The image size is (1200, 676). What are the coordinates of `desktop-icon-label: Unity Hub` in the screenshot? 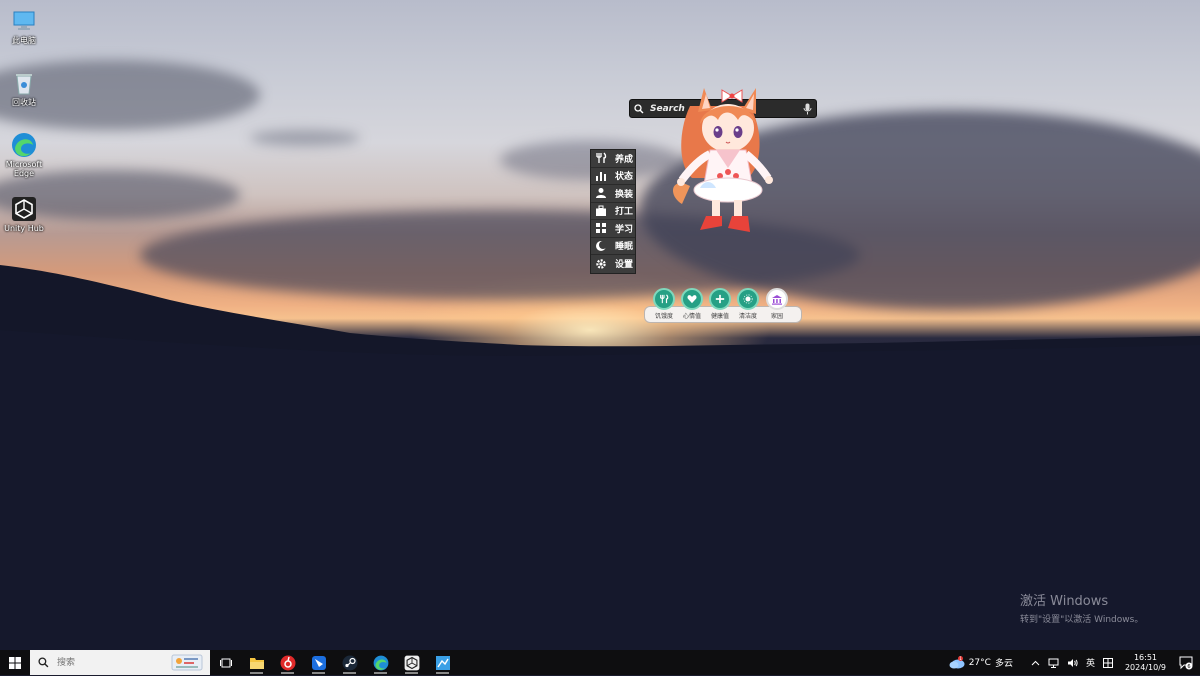 It's located at (24, 228).